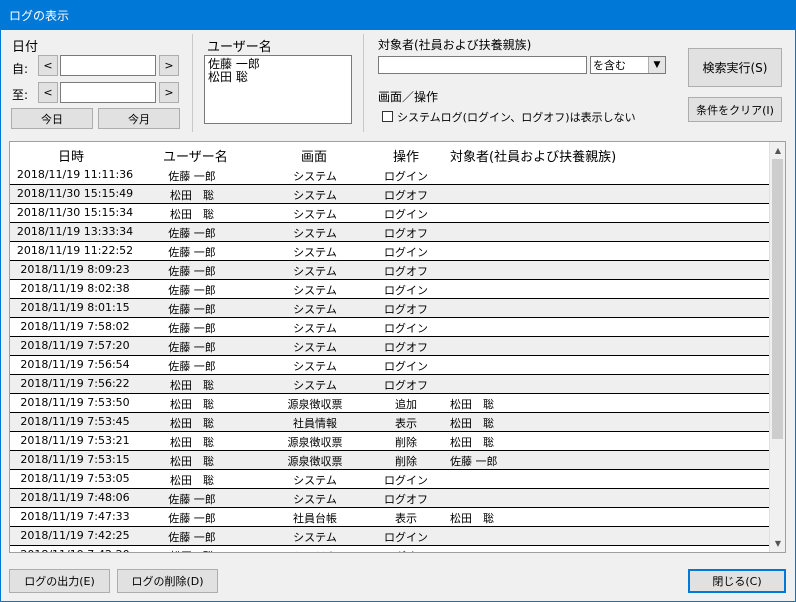  What do you see at coordinates (20, 95) in the screenshot?
I see `date-to-label: 至:` at bounding box center [20, 95].